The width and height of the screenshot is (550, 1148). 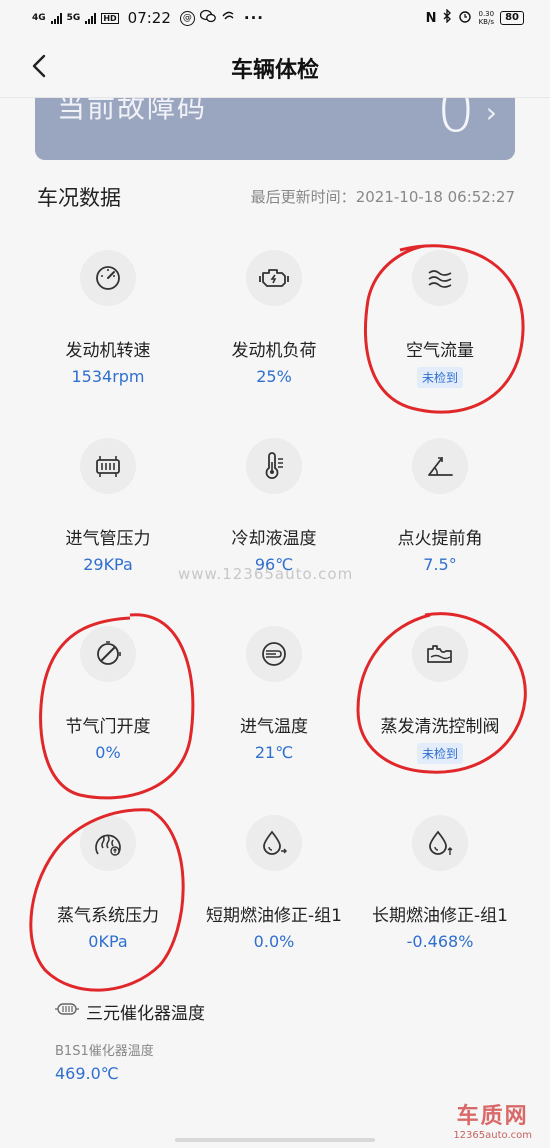 What do you see at coordinates (108, 528) in the screenshot?
I see `metric-intake-manifold-pressure: 进气管压力 29KPa` at bounding box center [108, 528].